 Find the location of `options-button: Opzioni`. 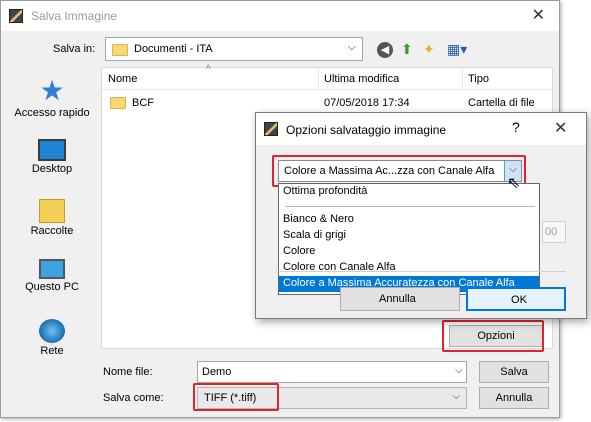

options-button: Opzioni is located at coordinates (496, 336).